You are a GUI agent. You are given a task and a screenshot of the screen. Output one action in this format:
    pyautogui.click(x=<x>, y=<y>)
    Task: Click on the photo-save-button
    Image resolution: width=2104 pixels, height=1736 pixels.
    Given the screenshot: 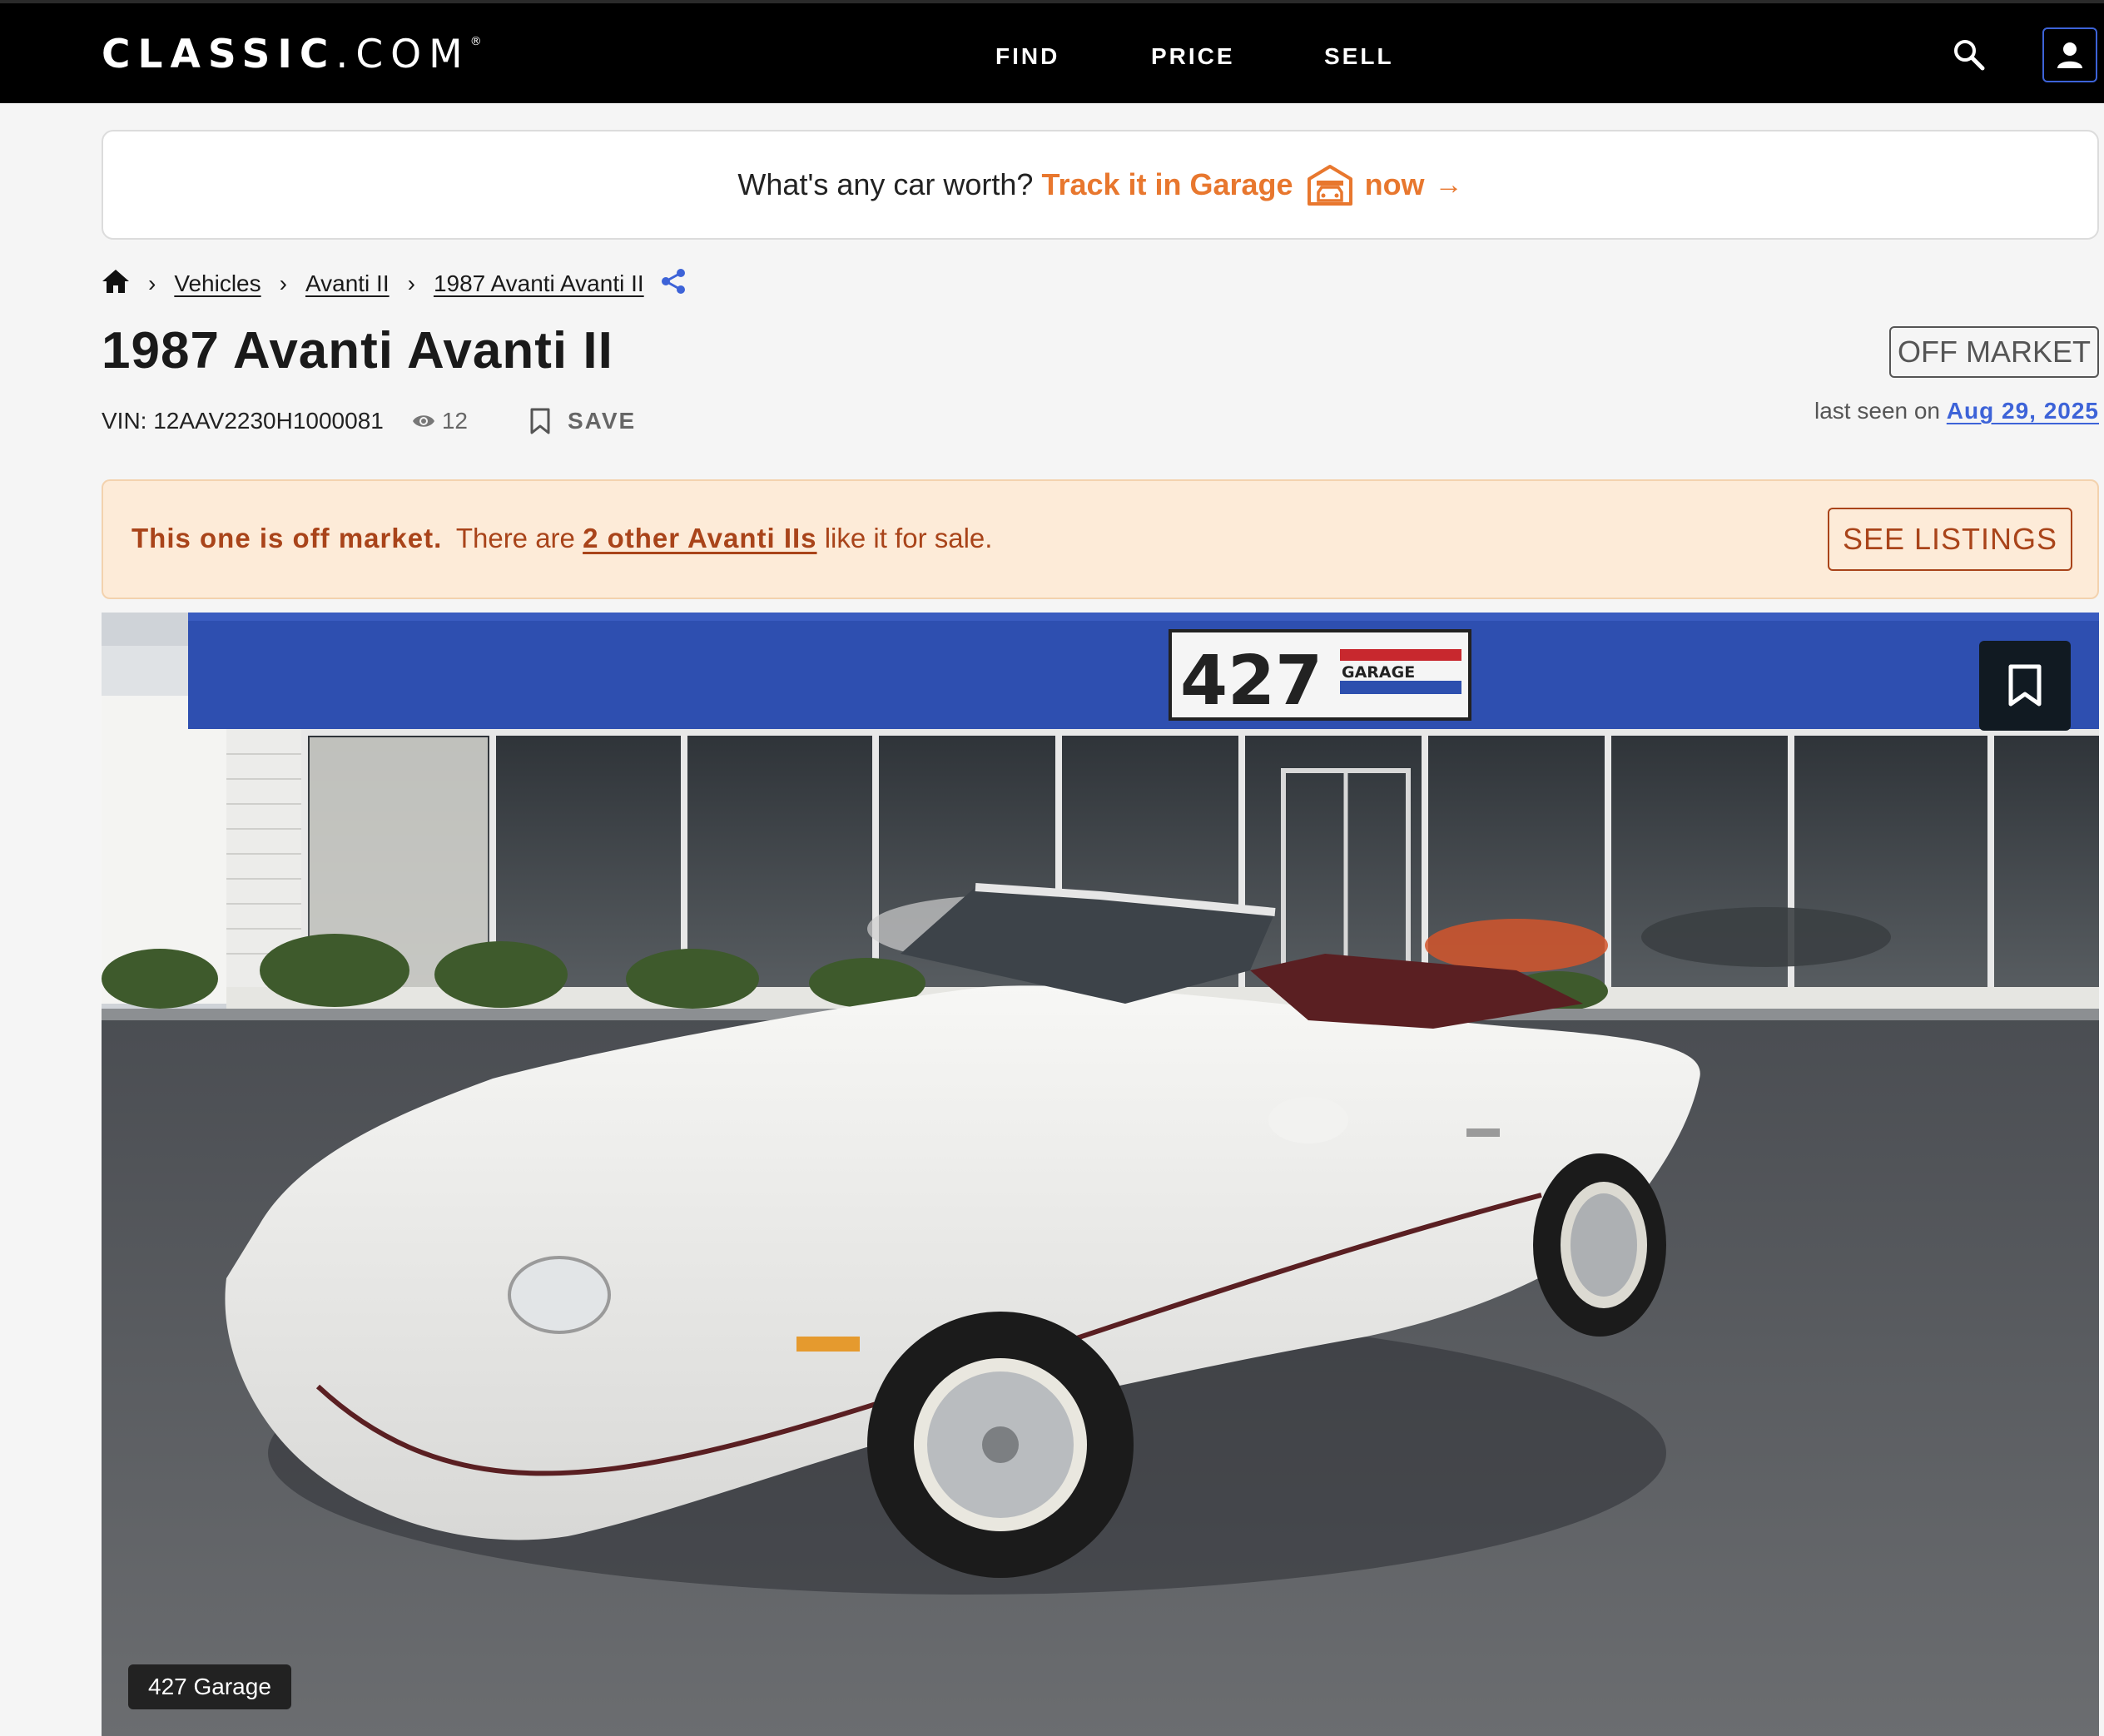 What is the action you would take?
    pyautogui.click(x=2025, y=686)
    